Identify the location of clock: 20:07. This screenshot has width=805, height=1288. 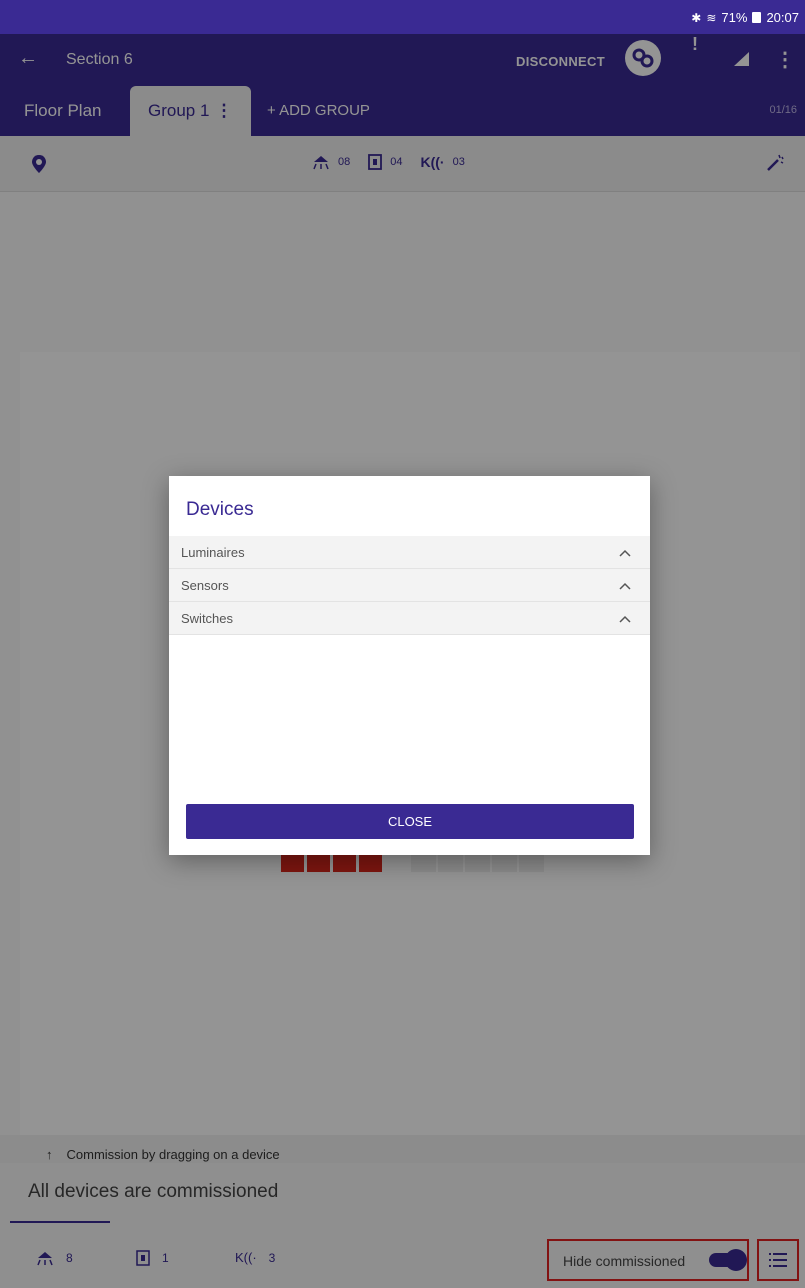
(782, 17).